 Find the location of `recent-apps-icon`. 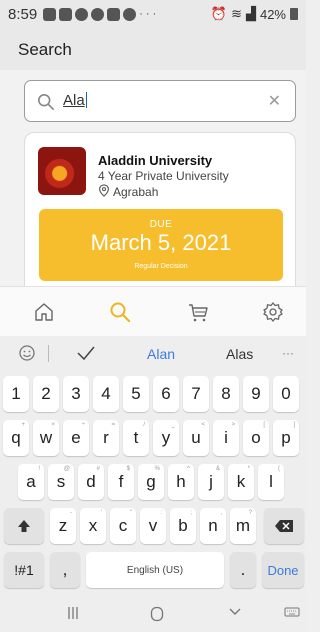

recent-apps-icon is located at coordinates (73, 613).